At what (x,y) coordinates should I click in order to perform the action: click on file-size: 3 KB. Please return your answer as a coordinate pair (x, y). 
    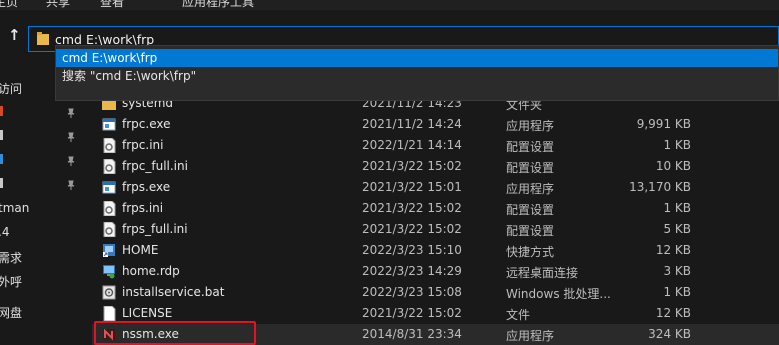
    Looking at the image, I should click on (677, 271).